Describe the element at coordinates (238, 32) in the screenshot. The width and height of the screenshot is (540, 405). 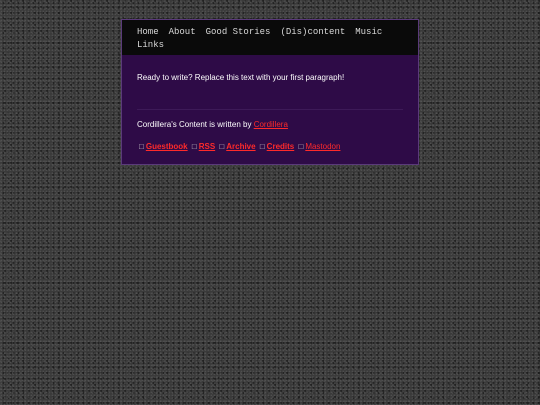
I see `nav-good-stories-link: Good Stories` at that location.